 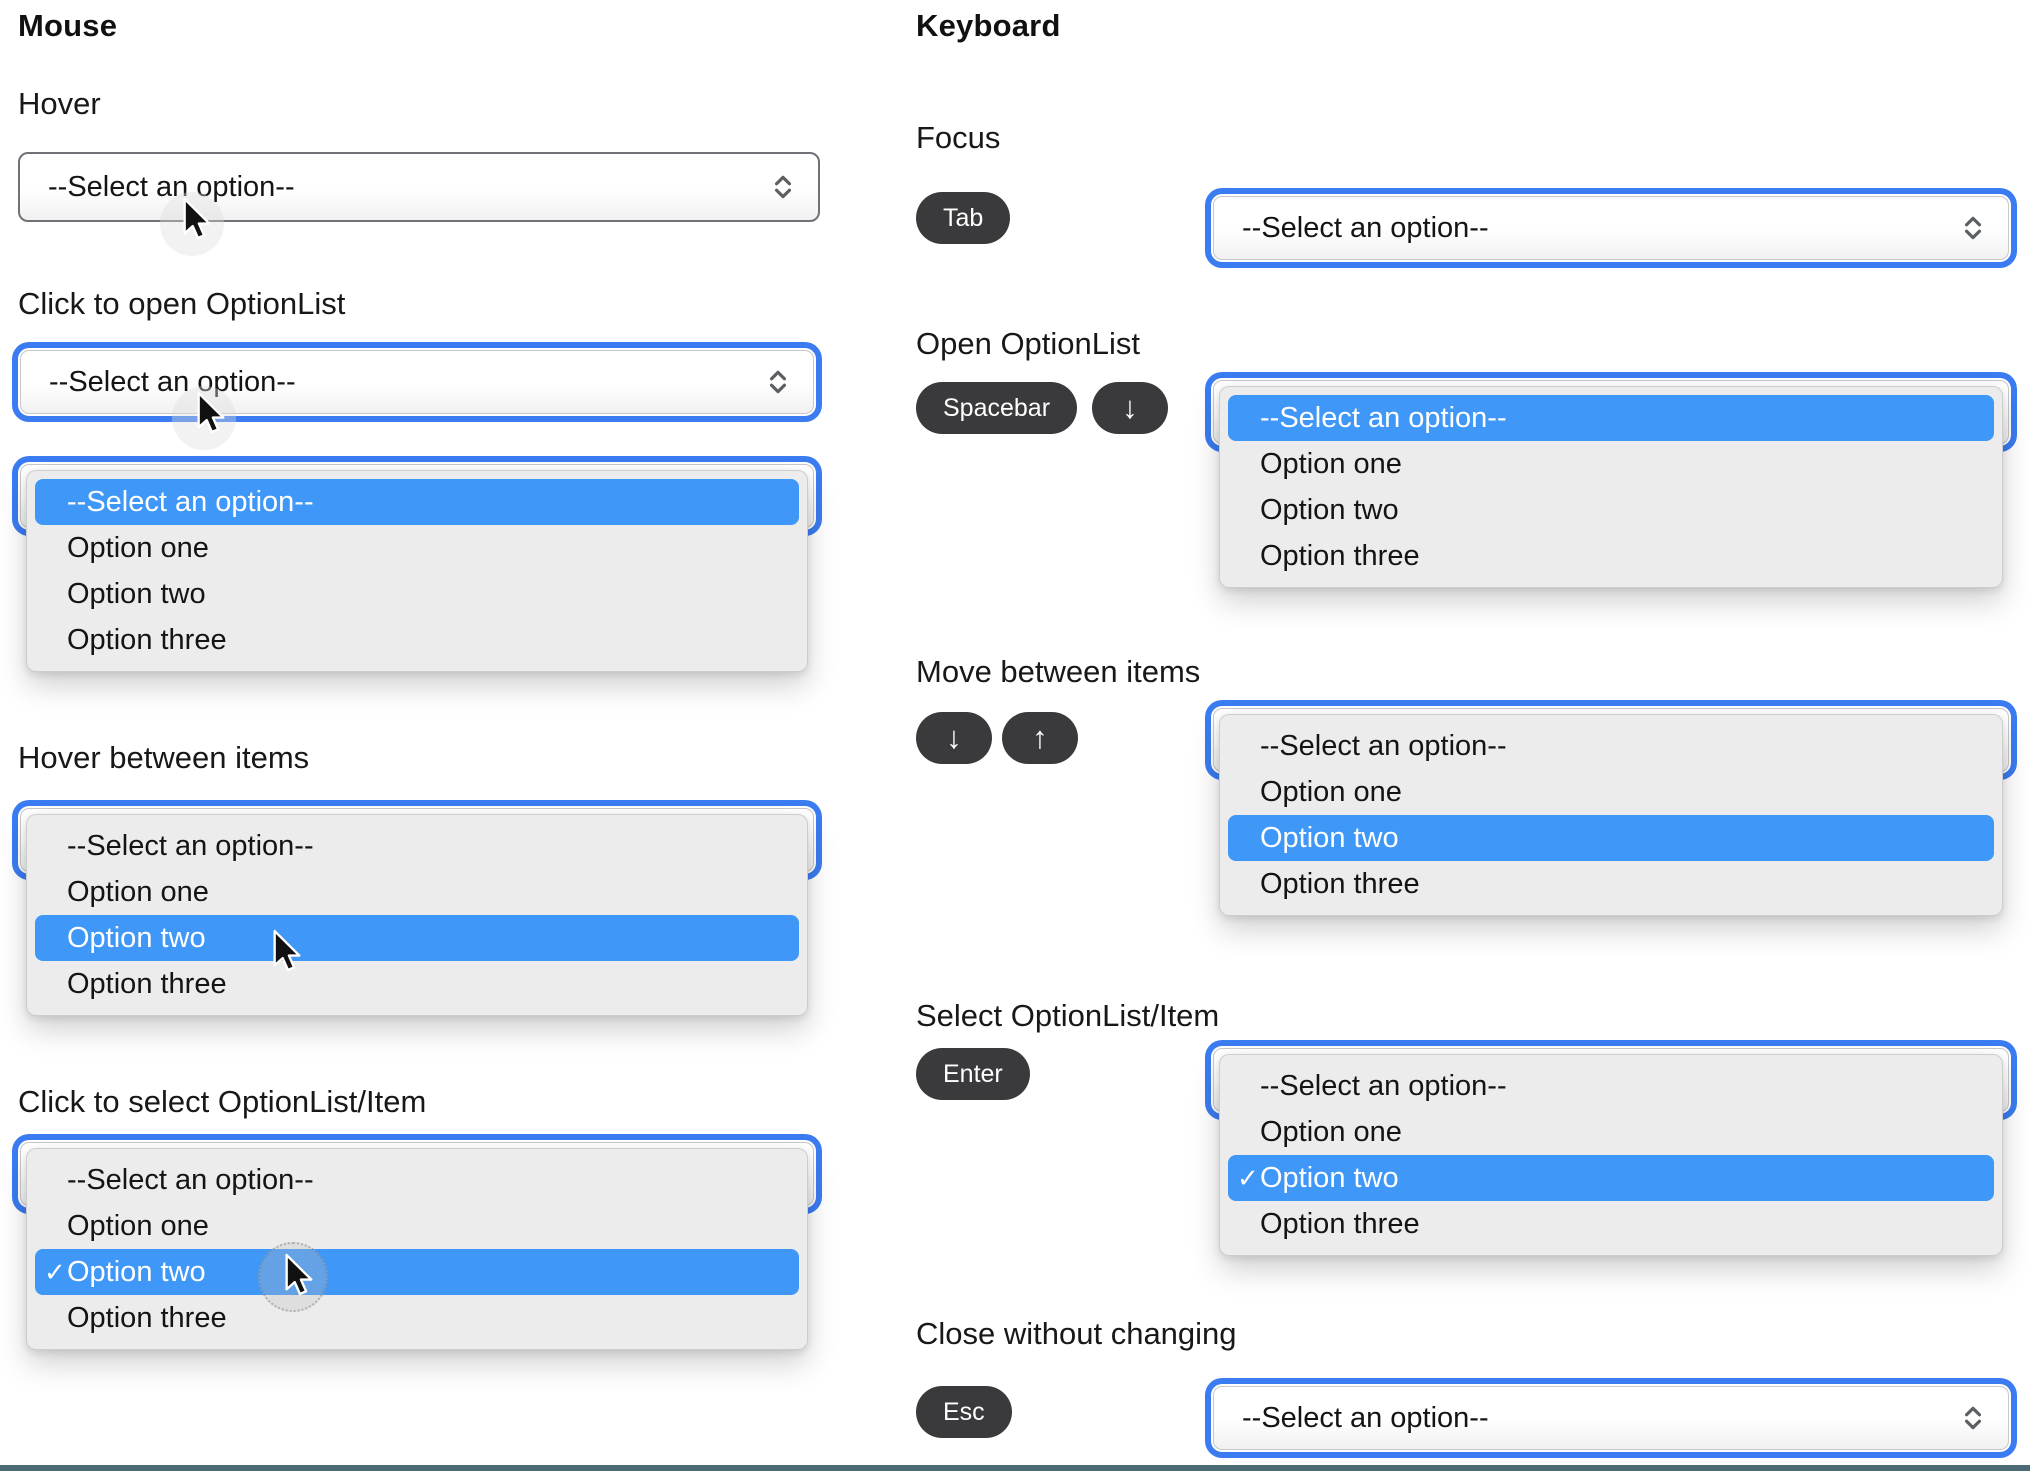 What do you see at coordinates (1028, 343) in the screenshot?
I see `label-open-optionlist: Open OptionList` at bounding box center [1028, 343].